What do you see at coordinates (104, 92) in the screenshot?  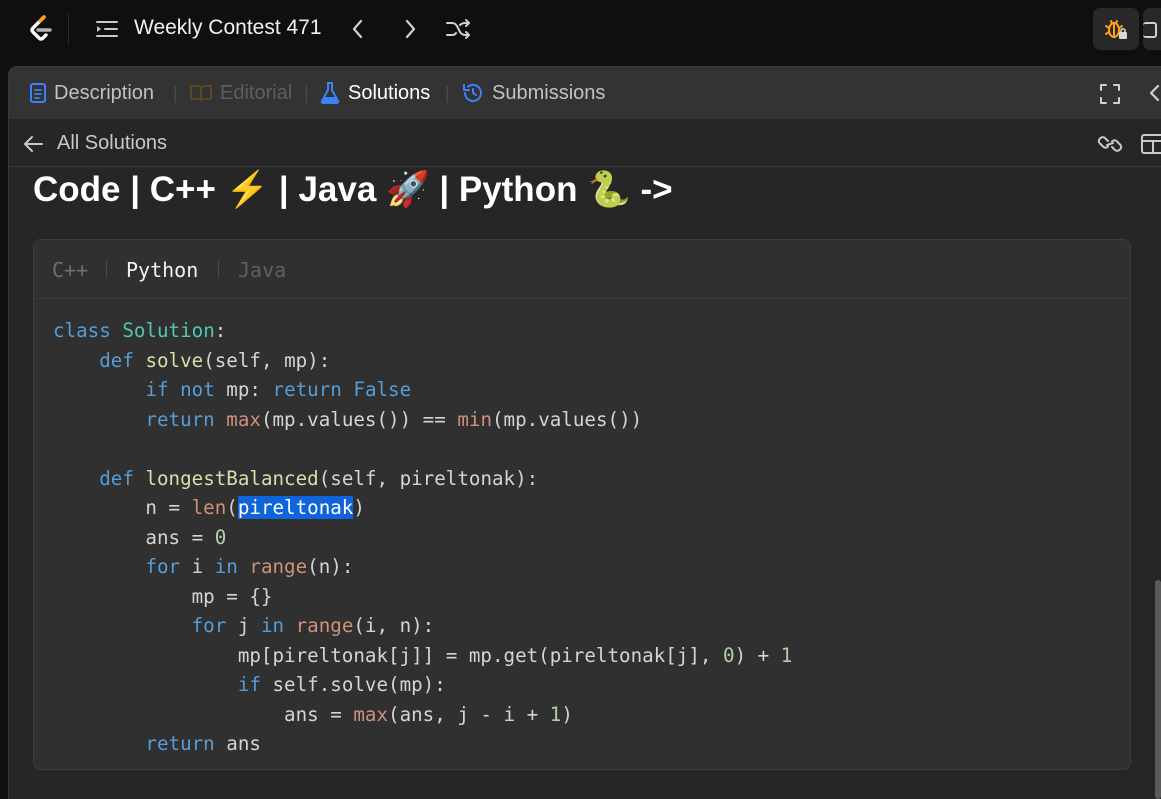 I see `tab-description-label: Description` at bounding box center [104, 92].